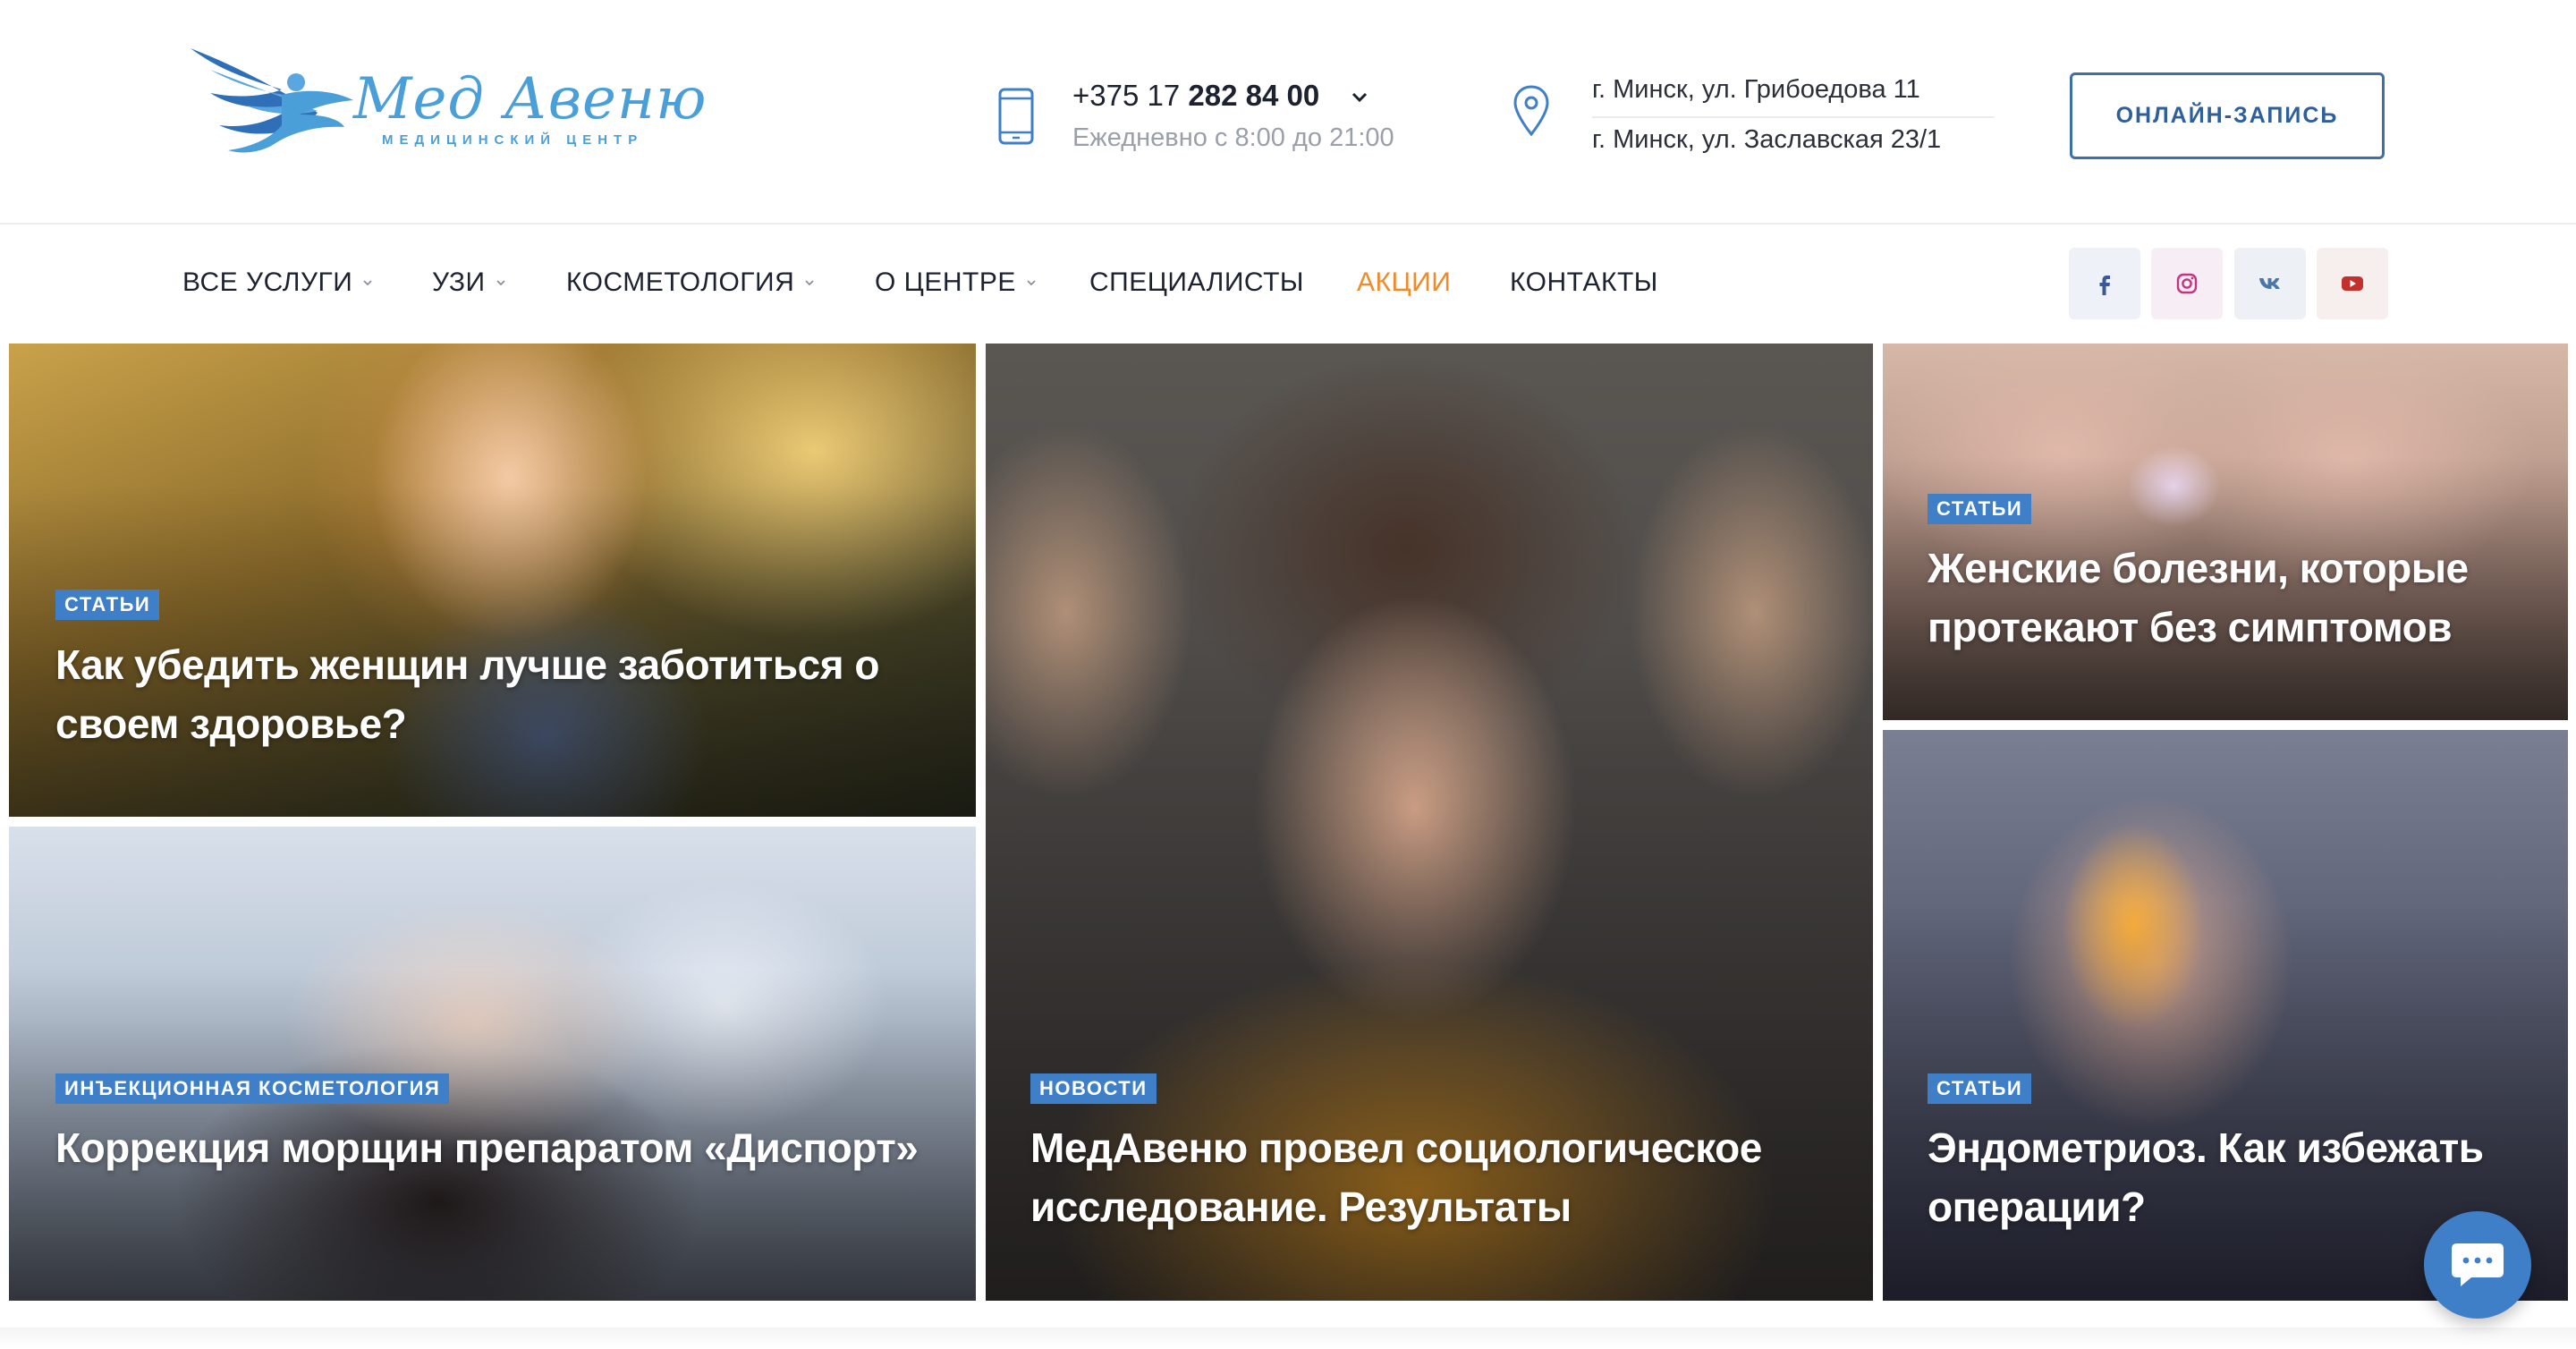 The image size is (2576, 1349). Describe the element at coordinates (459, 282) in the screenshot. I see `nav-item-label: УЗИ` at that location.